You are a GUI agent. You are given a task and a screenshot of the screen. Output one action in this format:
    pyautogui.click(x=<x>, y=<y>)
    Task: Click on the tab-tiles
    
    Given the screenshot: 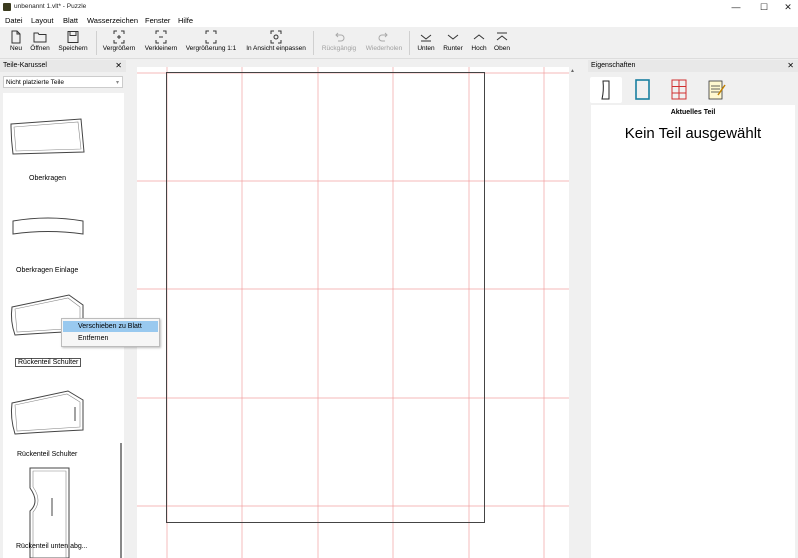 What is the action you would take?
    pyautogui.click(x=679, y=90)
    